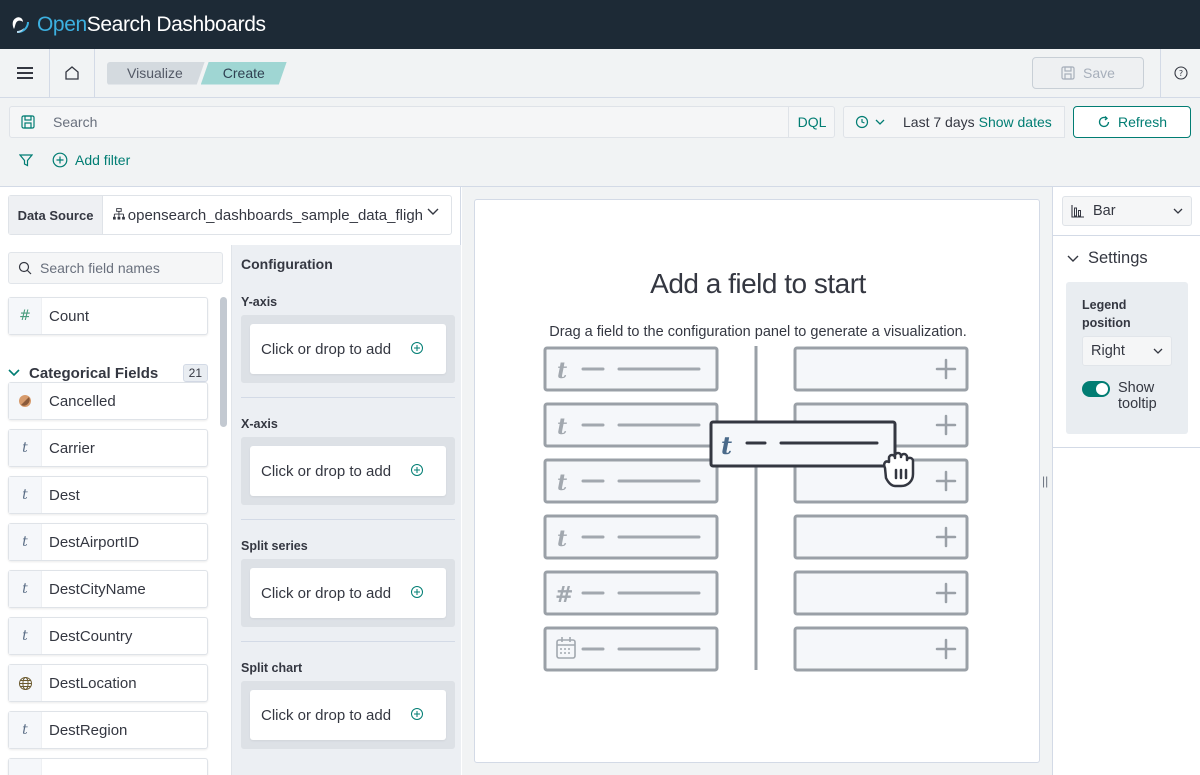  Describe the element at coordinates (1108, 351) in the screenshot. I see `legend-position-value: Right` at that location.